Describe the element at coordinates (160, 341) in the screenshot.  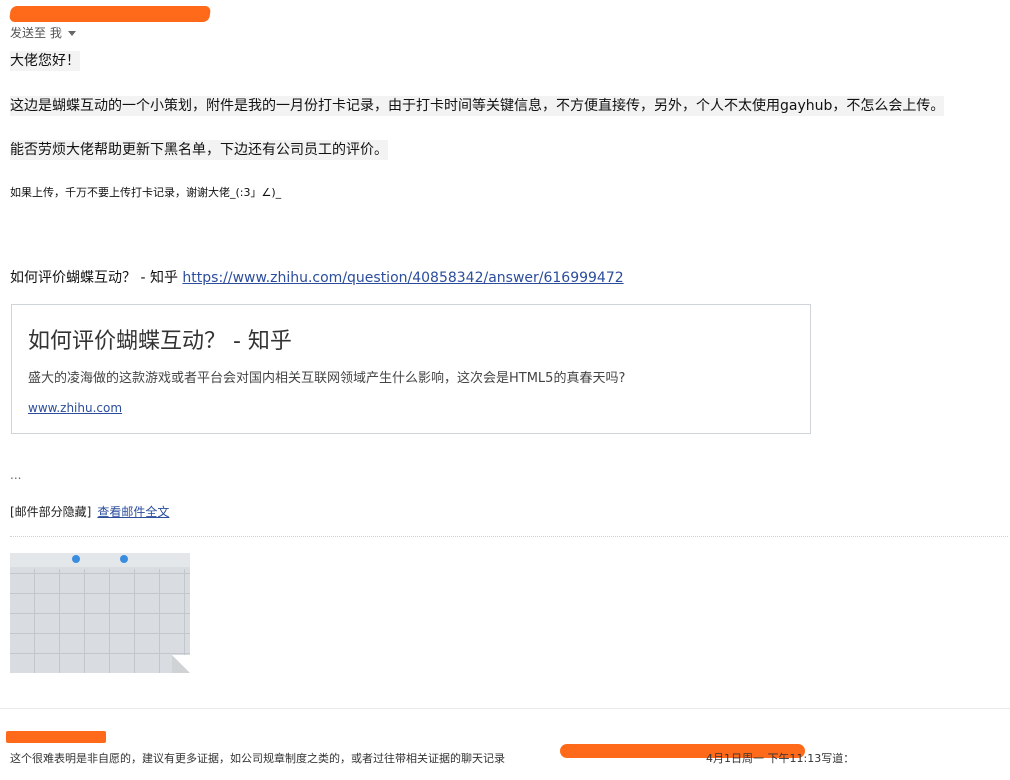
I see `preview-title: 如何评价蝴蝶互动？ - 知乎` at that location.